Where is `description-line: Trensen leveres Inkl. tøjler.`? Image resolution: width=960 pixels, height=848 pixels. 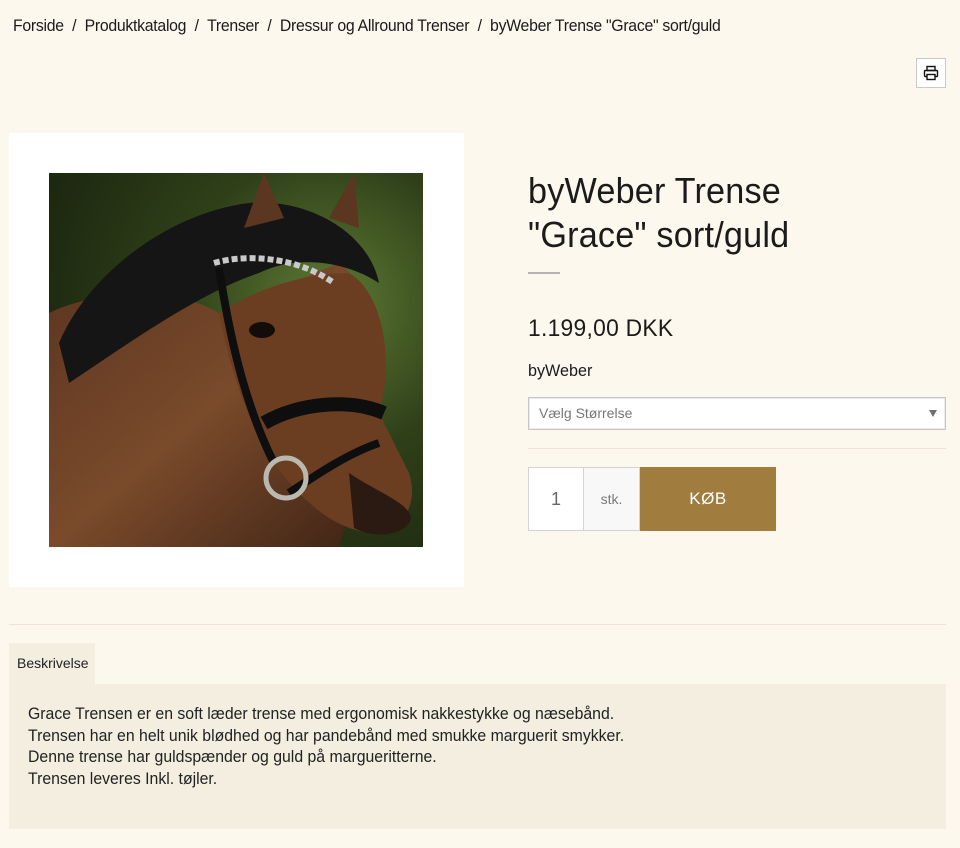 description-line: Trensen leveres Inkl. tøjler. is located at coordinates (123, 778).